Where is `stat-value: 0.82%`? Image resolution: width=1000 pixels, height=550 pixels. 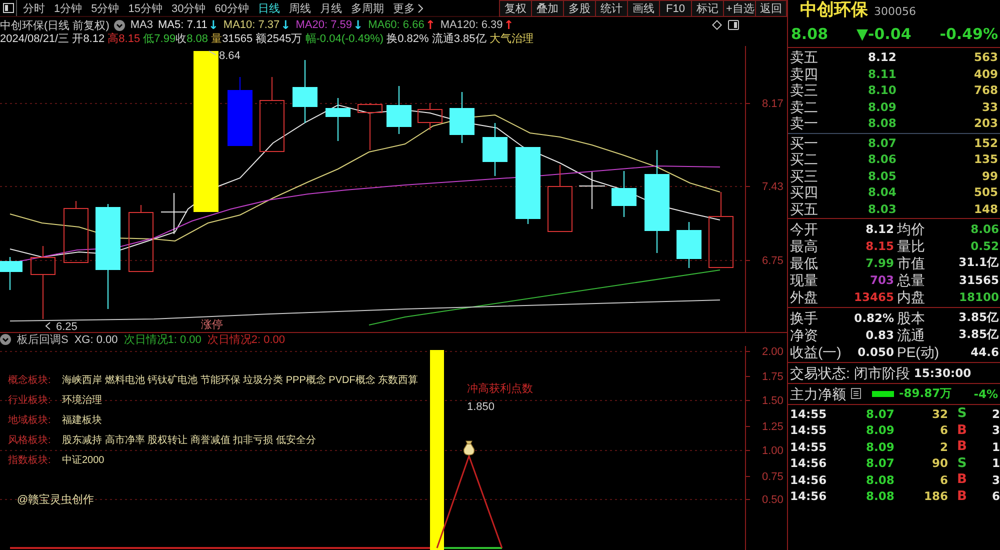
stat-value: 0.82% is located at coordinates (874, 317).